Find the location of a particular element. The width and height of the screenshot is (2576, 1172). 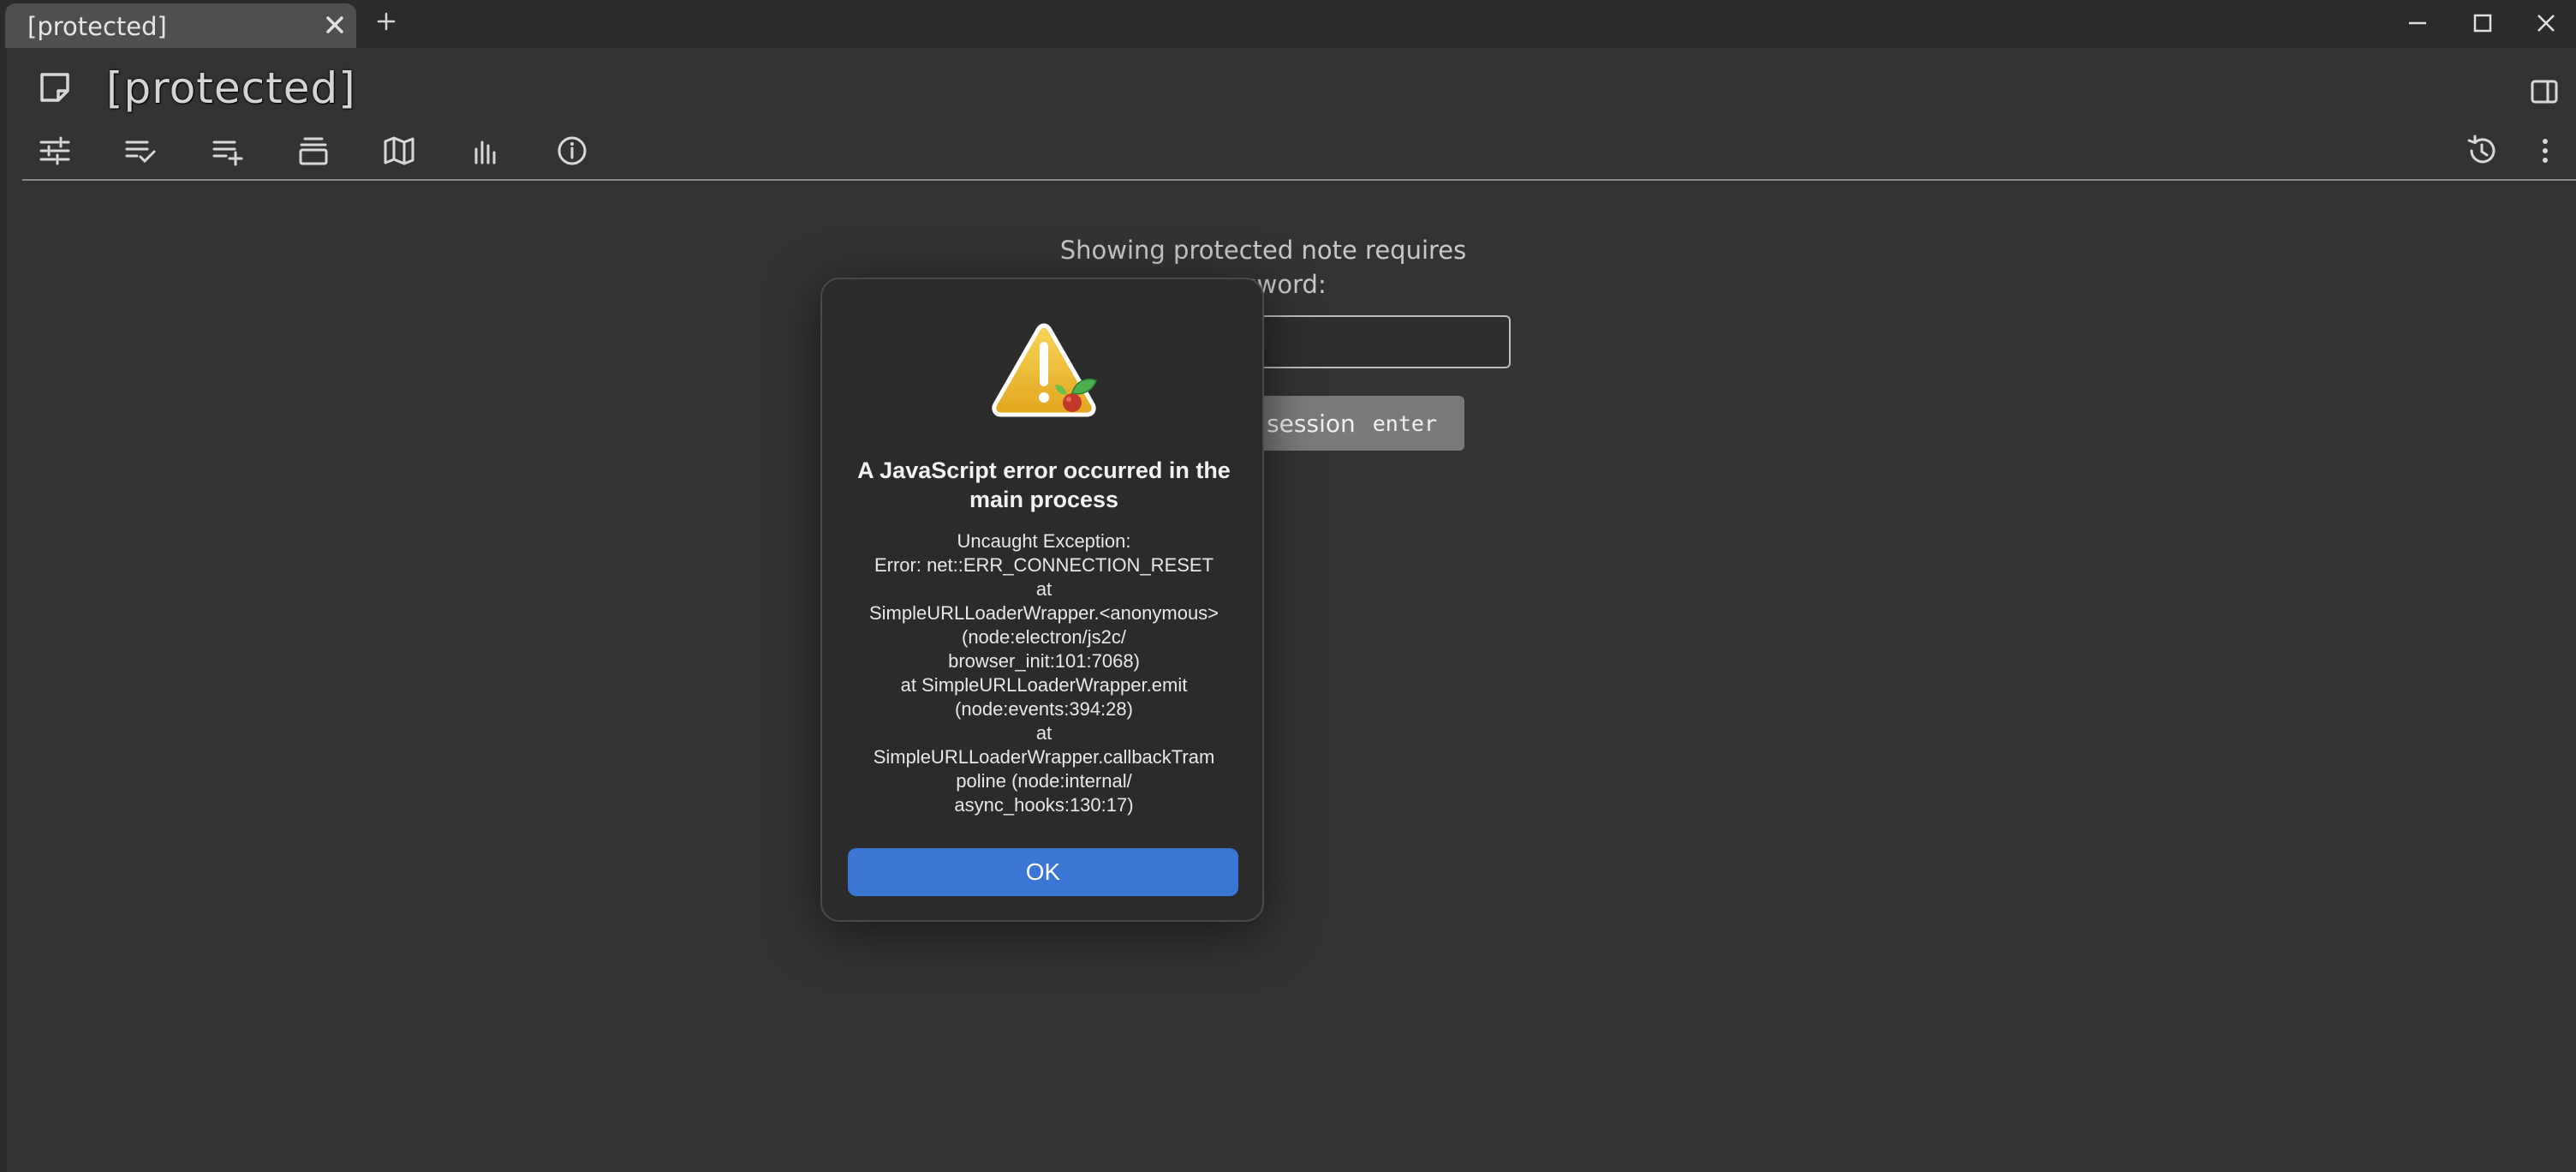

ok-button: OK is located at coordinates (1043, 872).